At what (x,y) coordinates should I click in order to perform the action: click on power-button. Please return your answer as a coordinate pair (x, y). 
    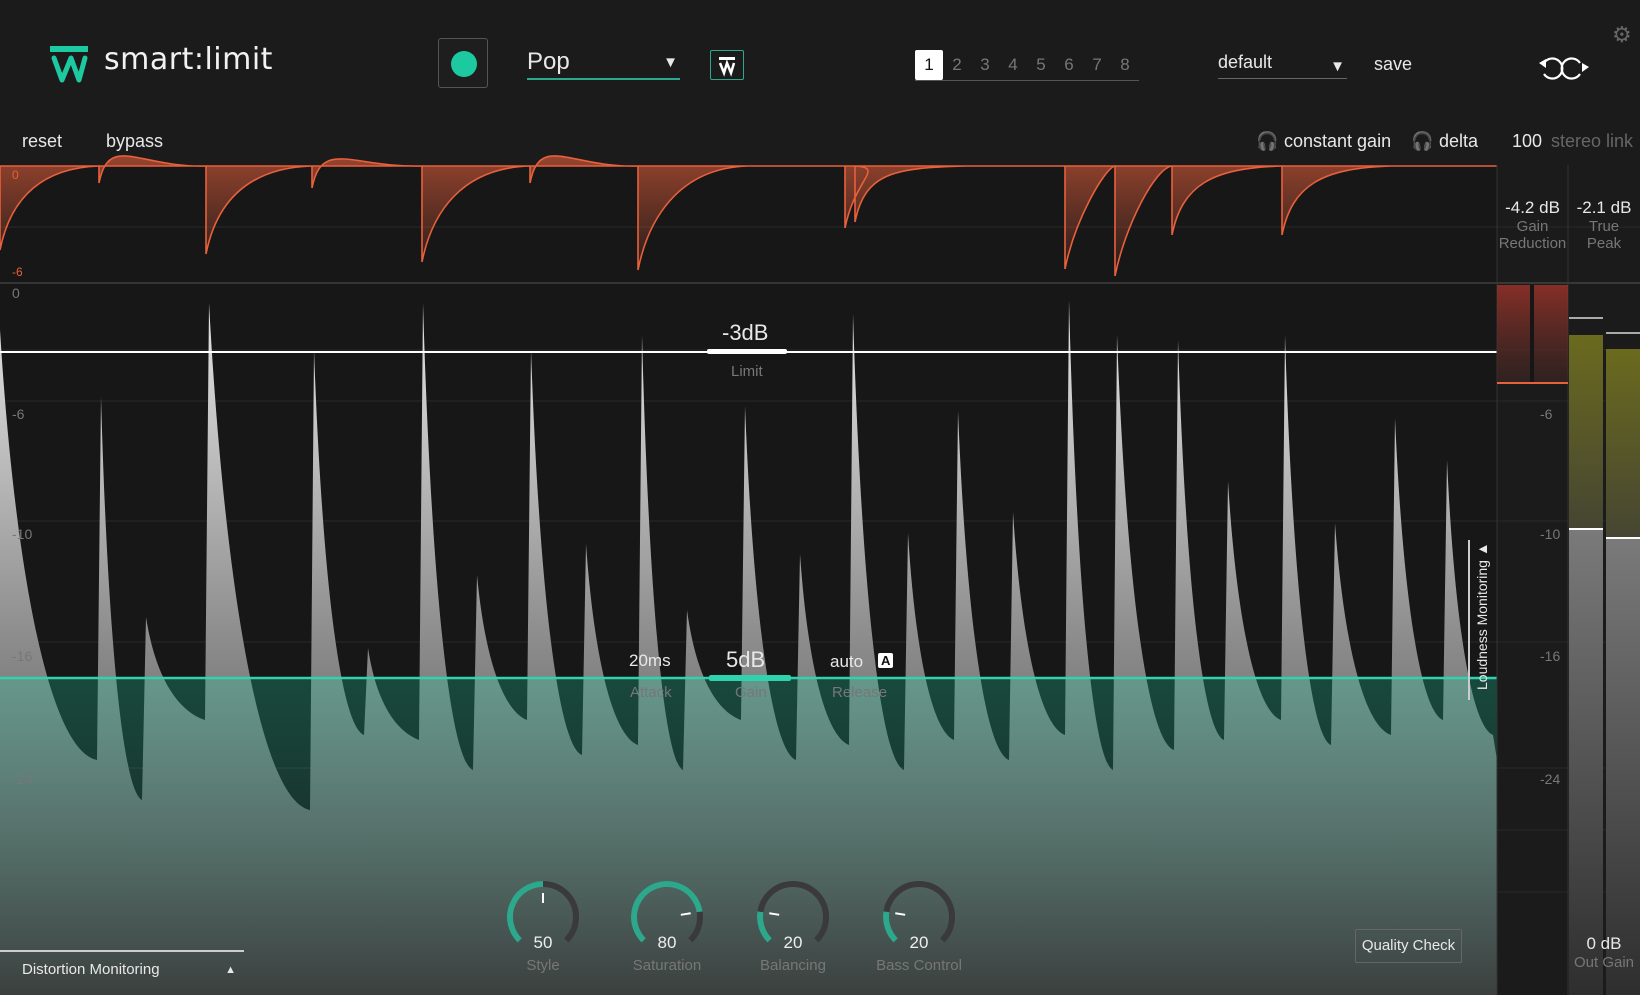
    Looking at the image, I should click on (463, 63).